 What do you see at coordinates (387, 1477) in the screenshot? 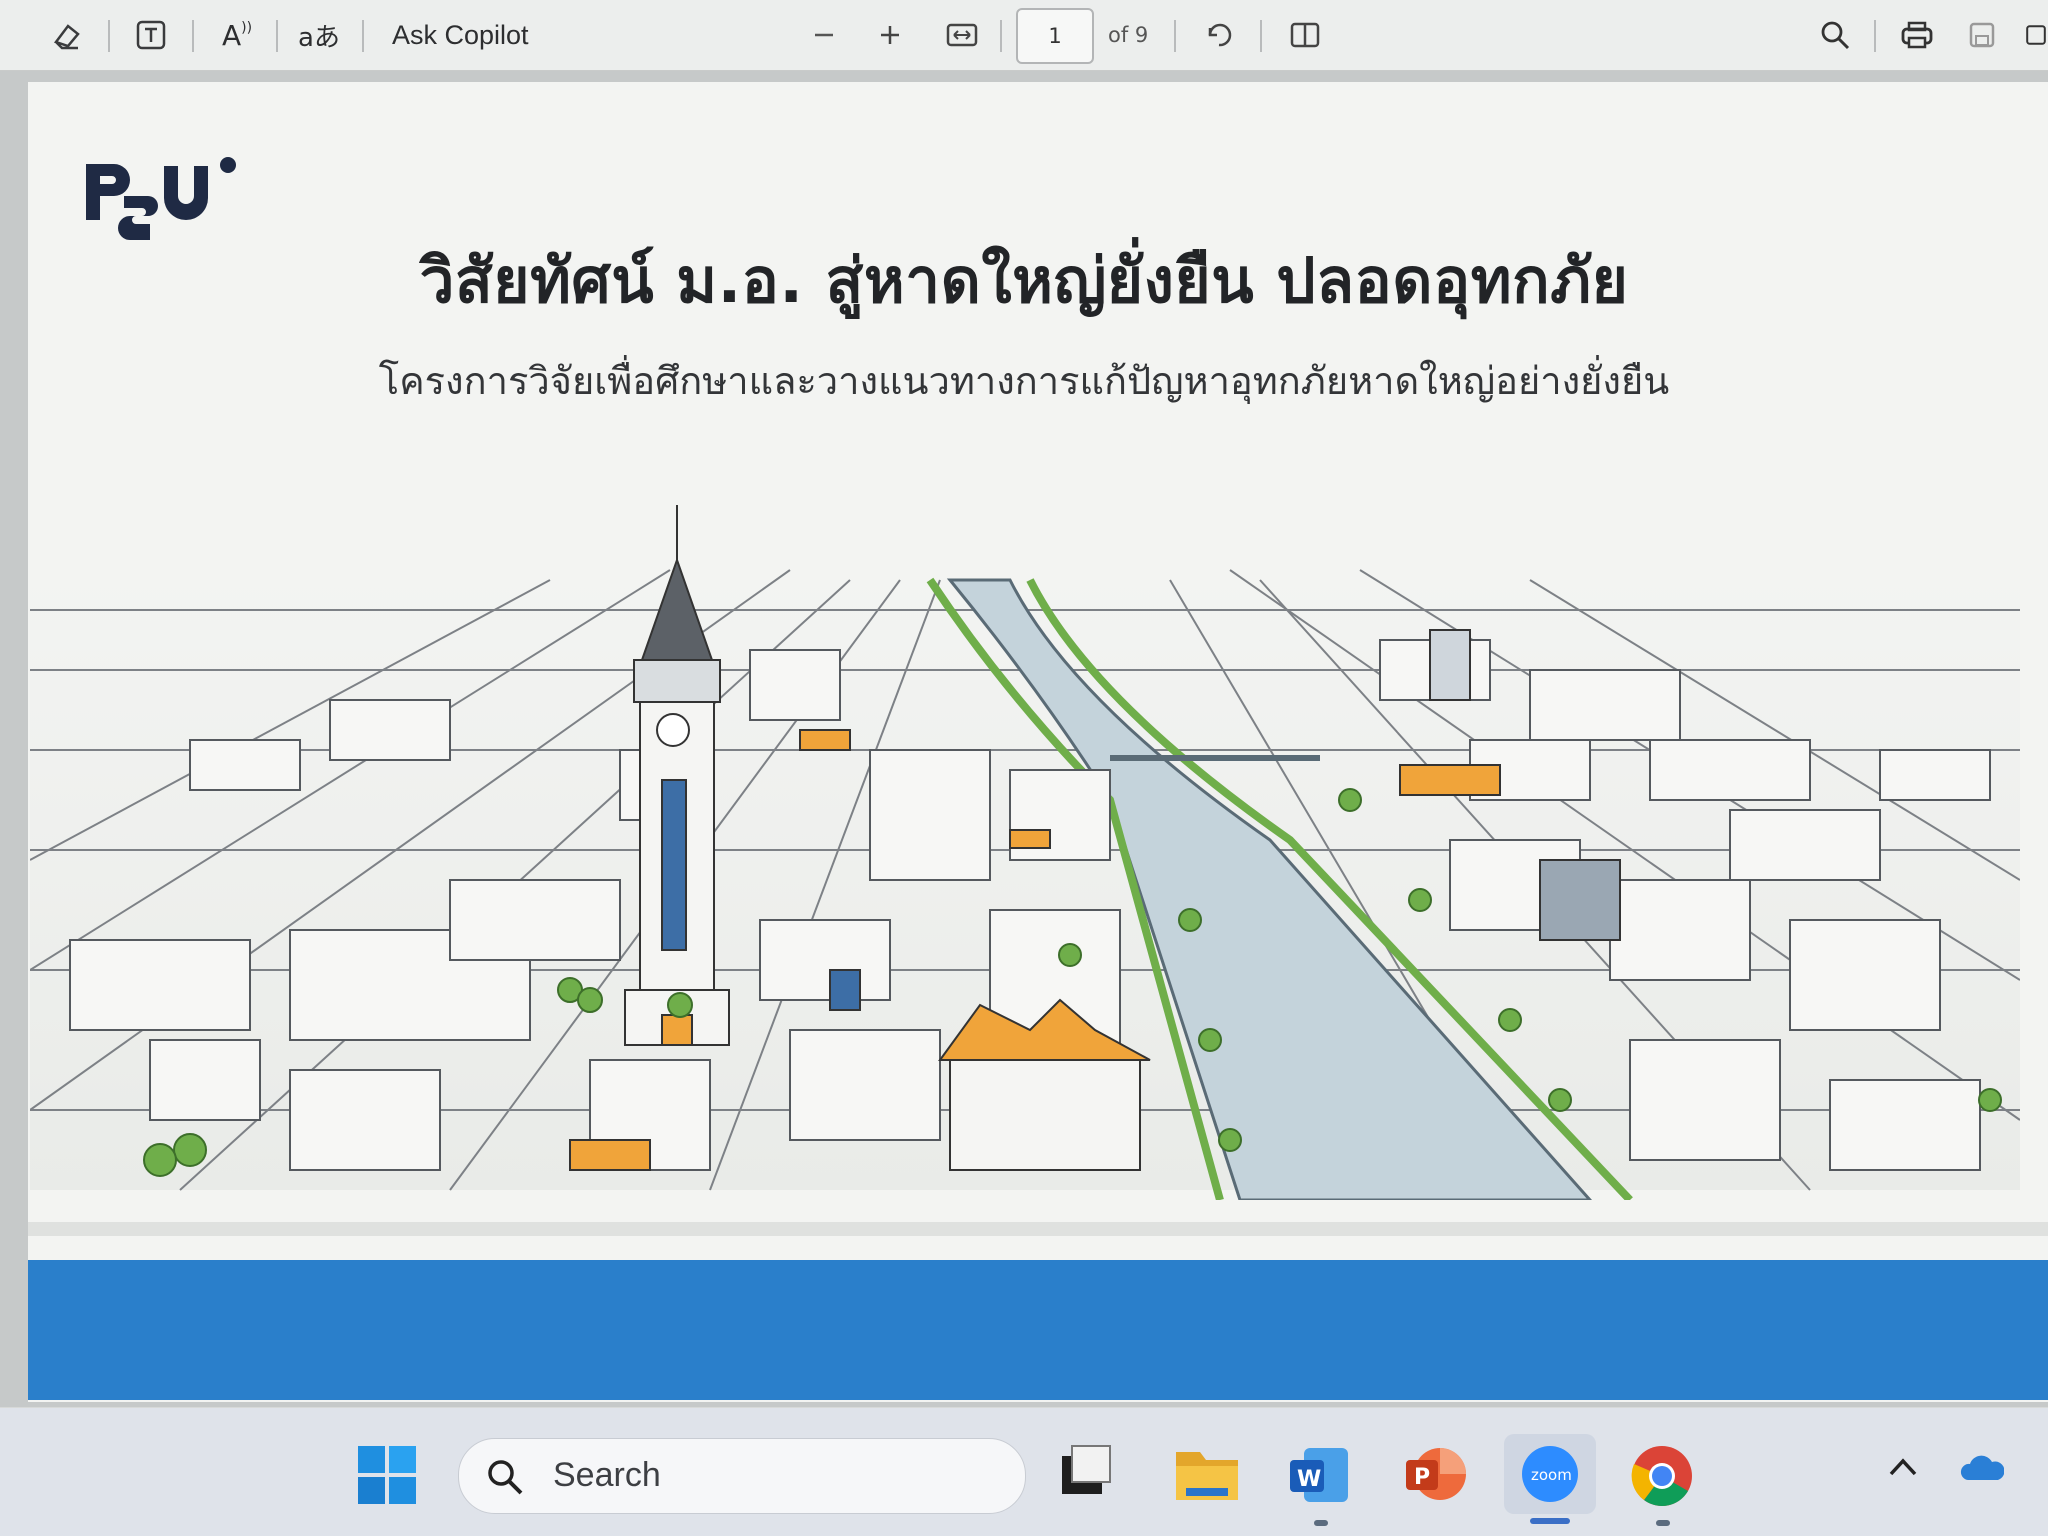
I see `start-icon` at bounding box center [387, 1477].